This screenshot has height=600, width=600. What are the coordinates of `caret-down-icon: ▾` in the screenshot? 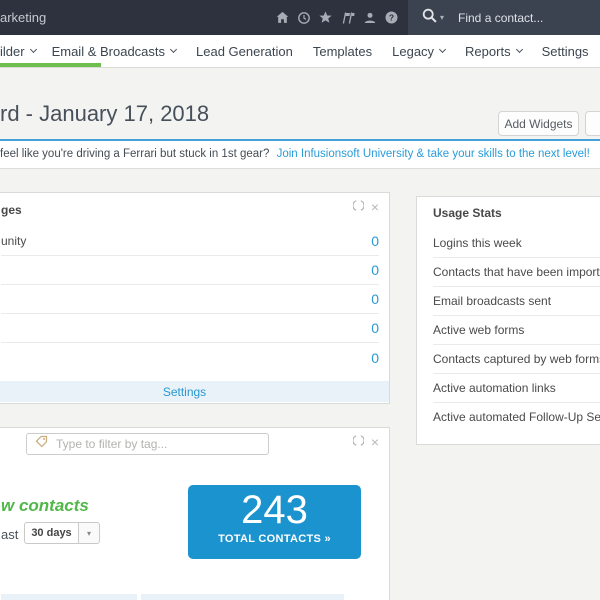 It's located at (89, 533).